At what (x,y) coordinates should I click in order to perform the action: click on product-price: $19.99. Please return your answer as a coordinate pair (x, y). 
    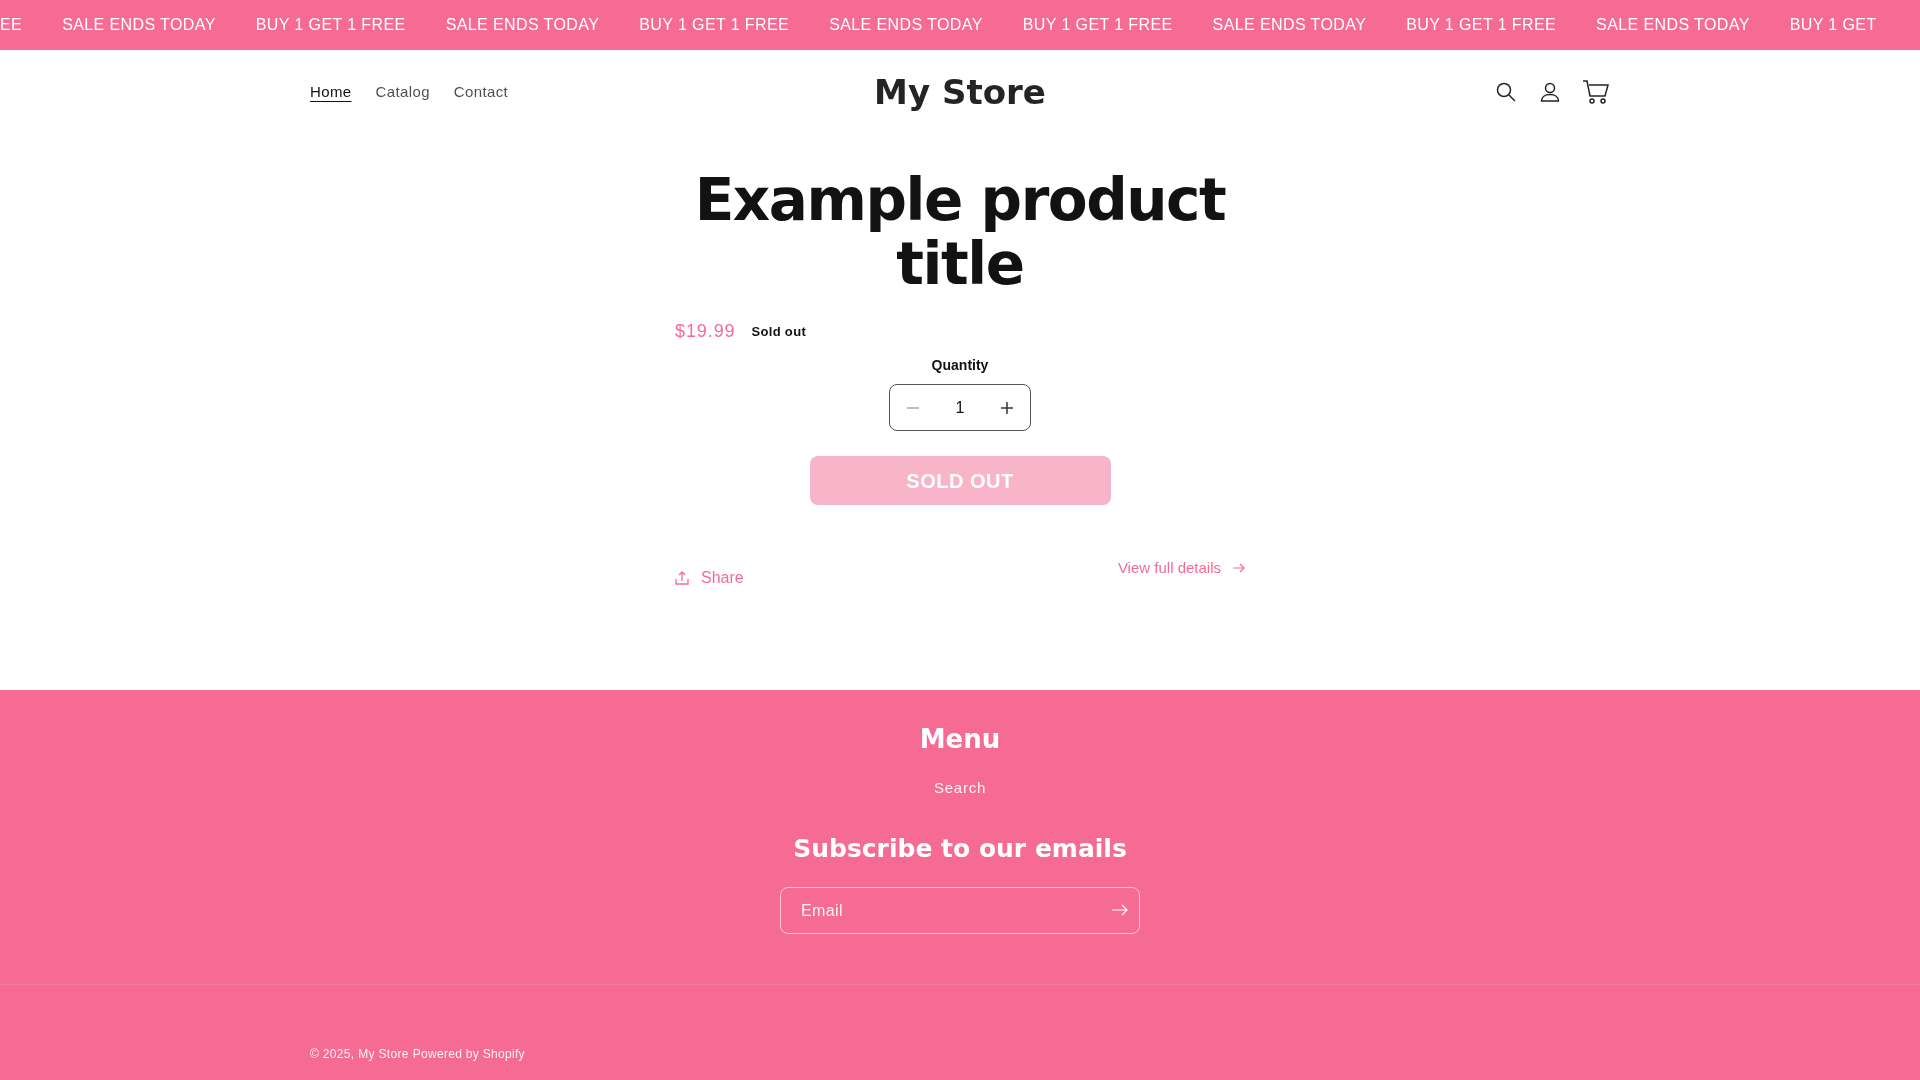
    Looking at the image, I should click on (705, 331).